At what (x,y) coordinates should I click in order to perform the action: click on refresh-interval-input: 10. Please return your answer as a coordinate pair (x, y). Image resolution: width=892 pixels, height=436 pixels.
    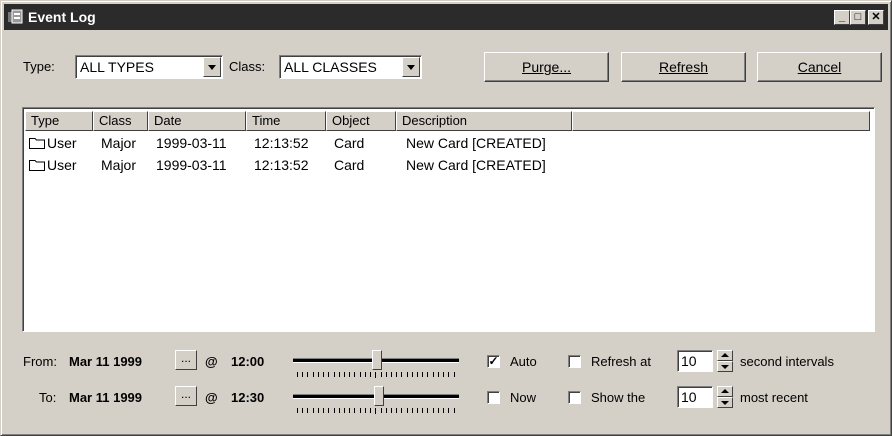
    Looking at the image, I should click on (695, 361).